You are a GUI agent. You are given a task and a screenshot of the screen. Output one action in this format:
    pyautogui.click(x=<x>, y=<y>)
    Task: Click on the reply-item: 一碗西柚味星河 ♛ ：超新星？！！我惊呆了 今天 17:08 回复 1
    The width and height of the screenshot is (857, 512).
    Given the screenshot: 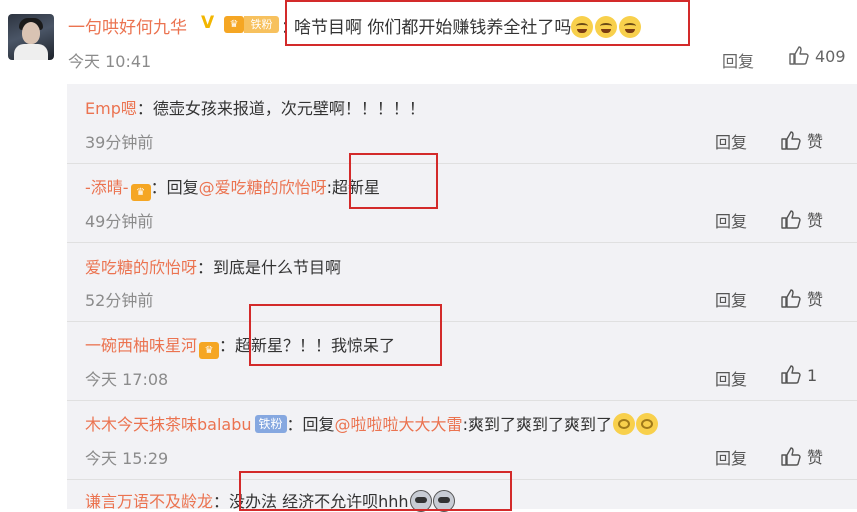 What is the action you would take?
    pyautogui.click(x=462, y=361)
    